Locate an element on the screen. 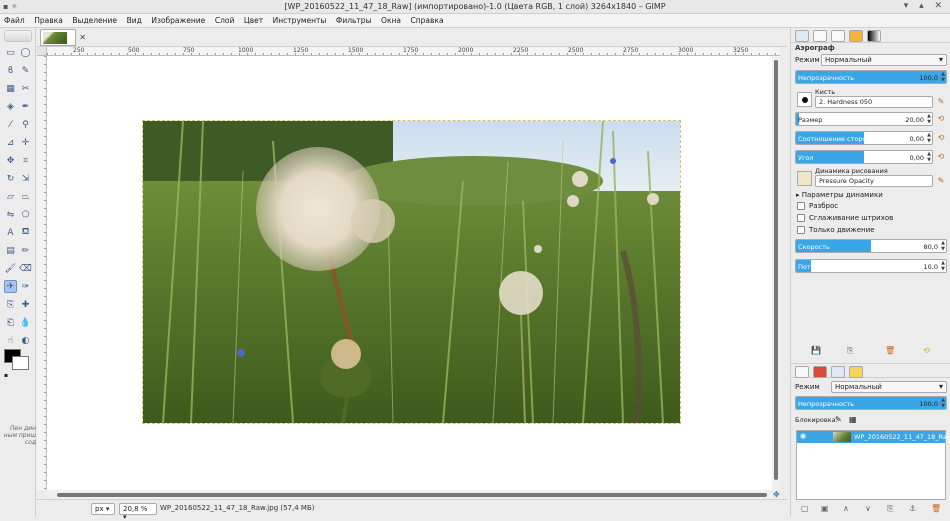 This screenshot has height=521, width=950. paintbrush-icon: 🖌 is located at coordinates (10, 268).